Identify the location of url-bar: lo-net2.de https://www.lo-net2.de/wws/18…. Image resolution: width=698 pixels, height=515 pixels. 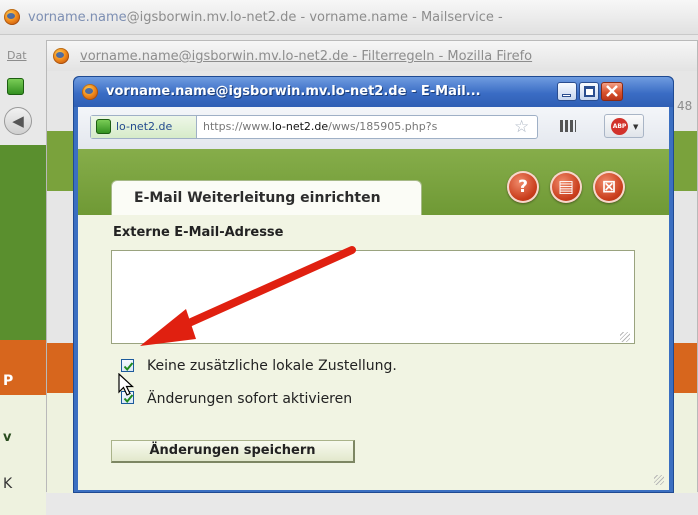
(314, 127).